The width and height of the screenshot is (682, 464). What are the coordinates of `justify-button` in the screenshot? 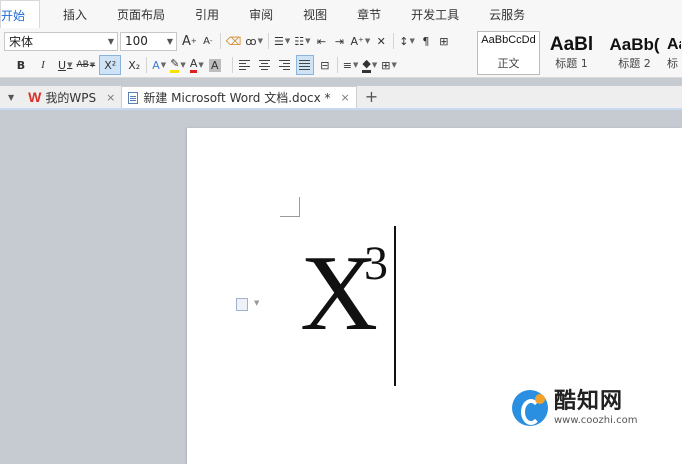 It's located at (304, 65).